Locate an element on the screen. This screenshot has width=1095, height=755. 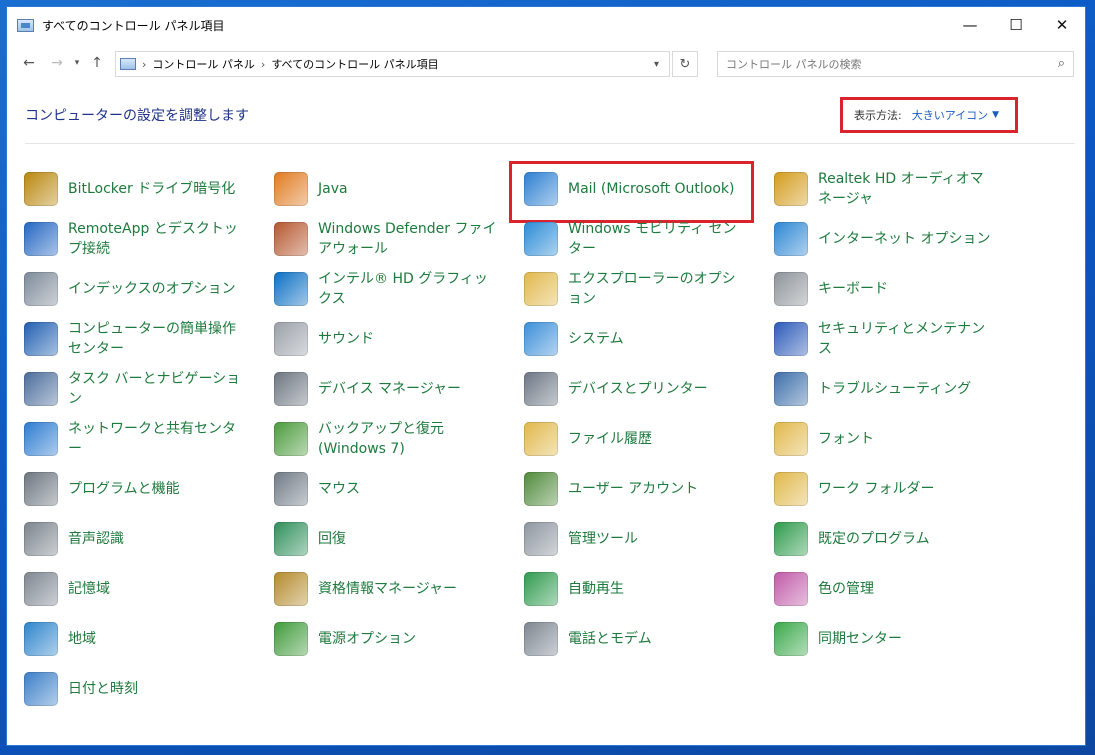
control-panel-item: 色の管理 is located at coordinates (877, 589).